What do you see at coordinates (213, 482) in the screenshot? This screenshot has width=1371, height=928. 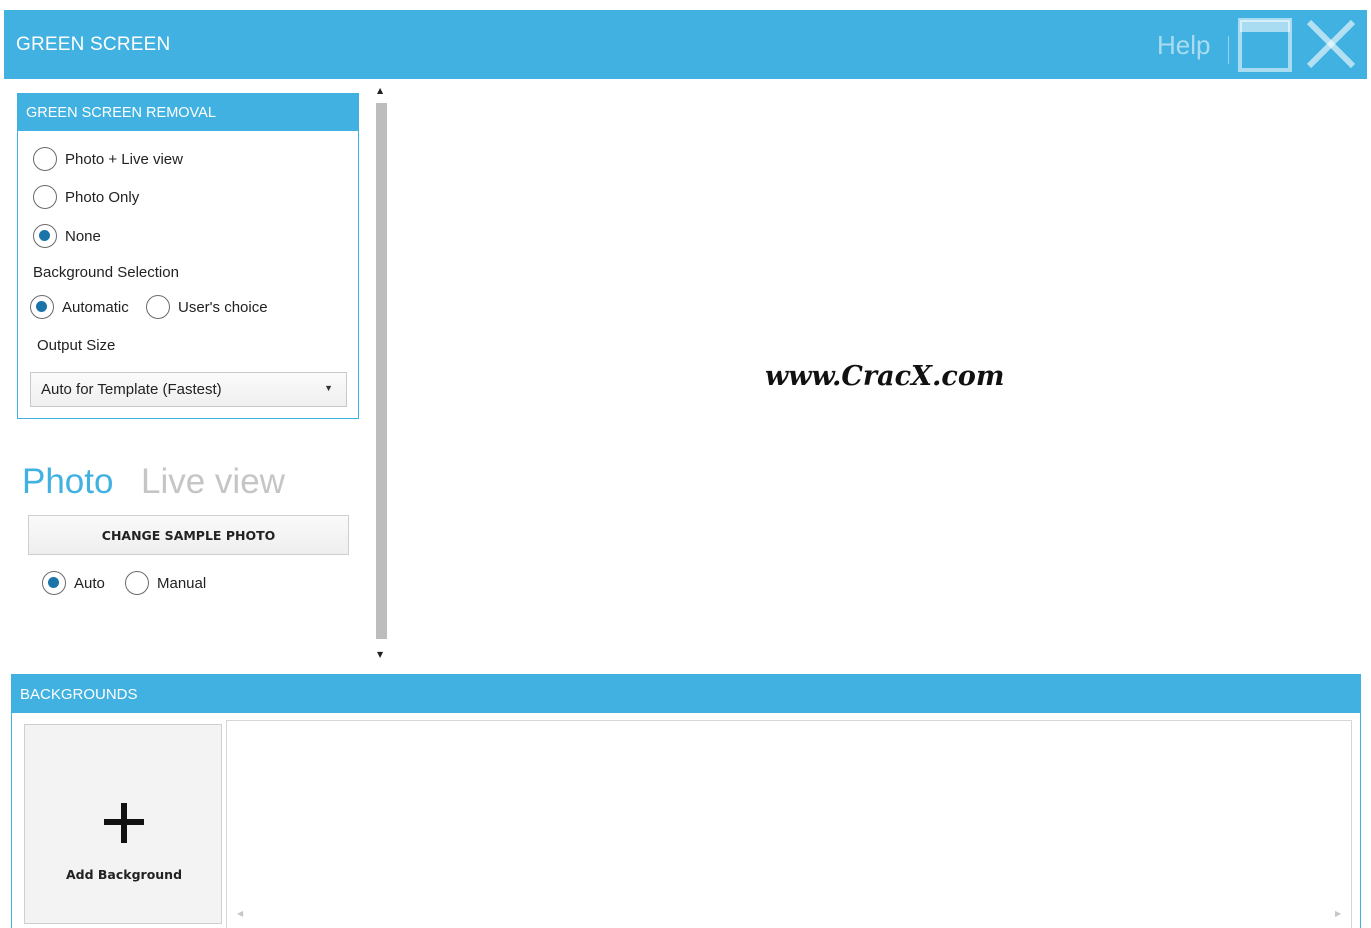 I see `tab-live-view: Live view` at bounding box center [213, 482].